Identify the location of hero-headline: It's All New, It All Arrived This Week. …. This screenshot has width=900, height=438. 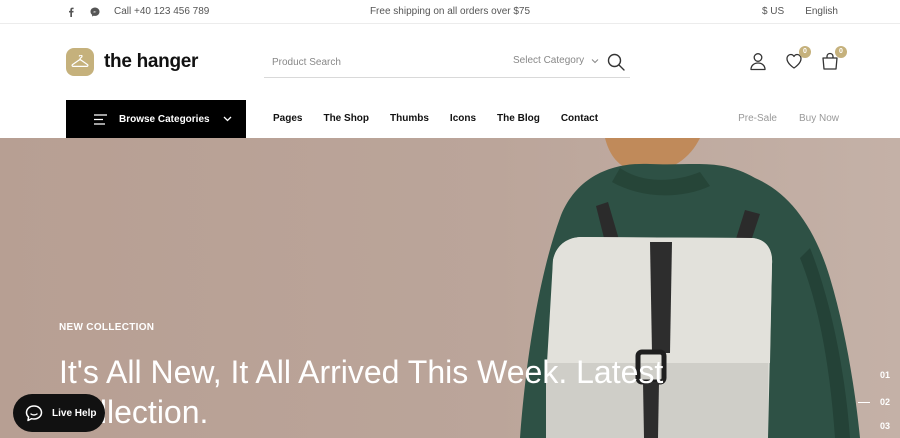
(361, 392).